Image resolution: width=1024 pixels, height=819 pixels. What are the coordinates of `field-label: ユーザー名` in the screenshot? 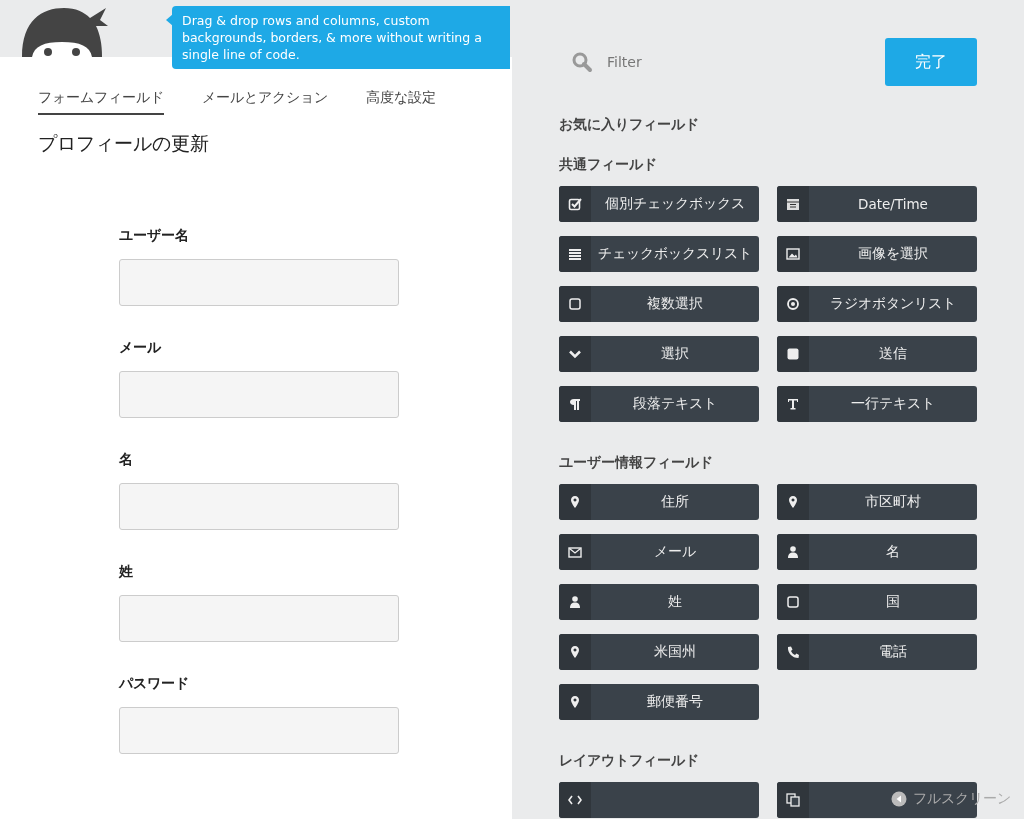 It's located at (154, 236).